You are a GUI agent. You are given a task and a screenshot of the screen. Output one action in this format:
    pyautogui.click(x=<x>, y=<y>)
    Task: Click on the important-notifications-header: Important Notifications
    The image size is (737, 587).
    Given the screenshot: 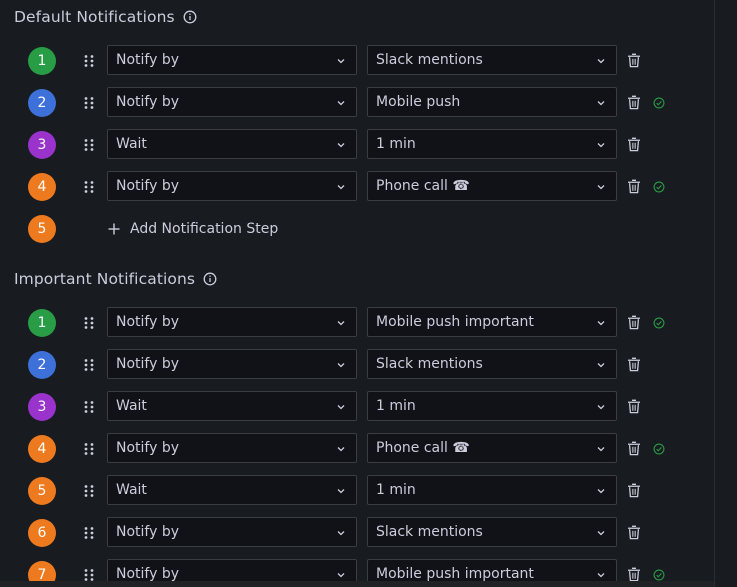 What is the action you would take?
    pyautogui.click(x=115, y=279)
    